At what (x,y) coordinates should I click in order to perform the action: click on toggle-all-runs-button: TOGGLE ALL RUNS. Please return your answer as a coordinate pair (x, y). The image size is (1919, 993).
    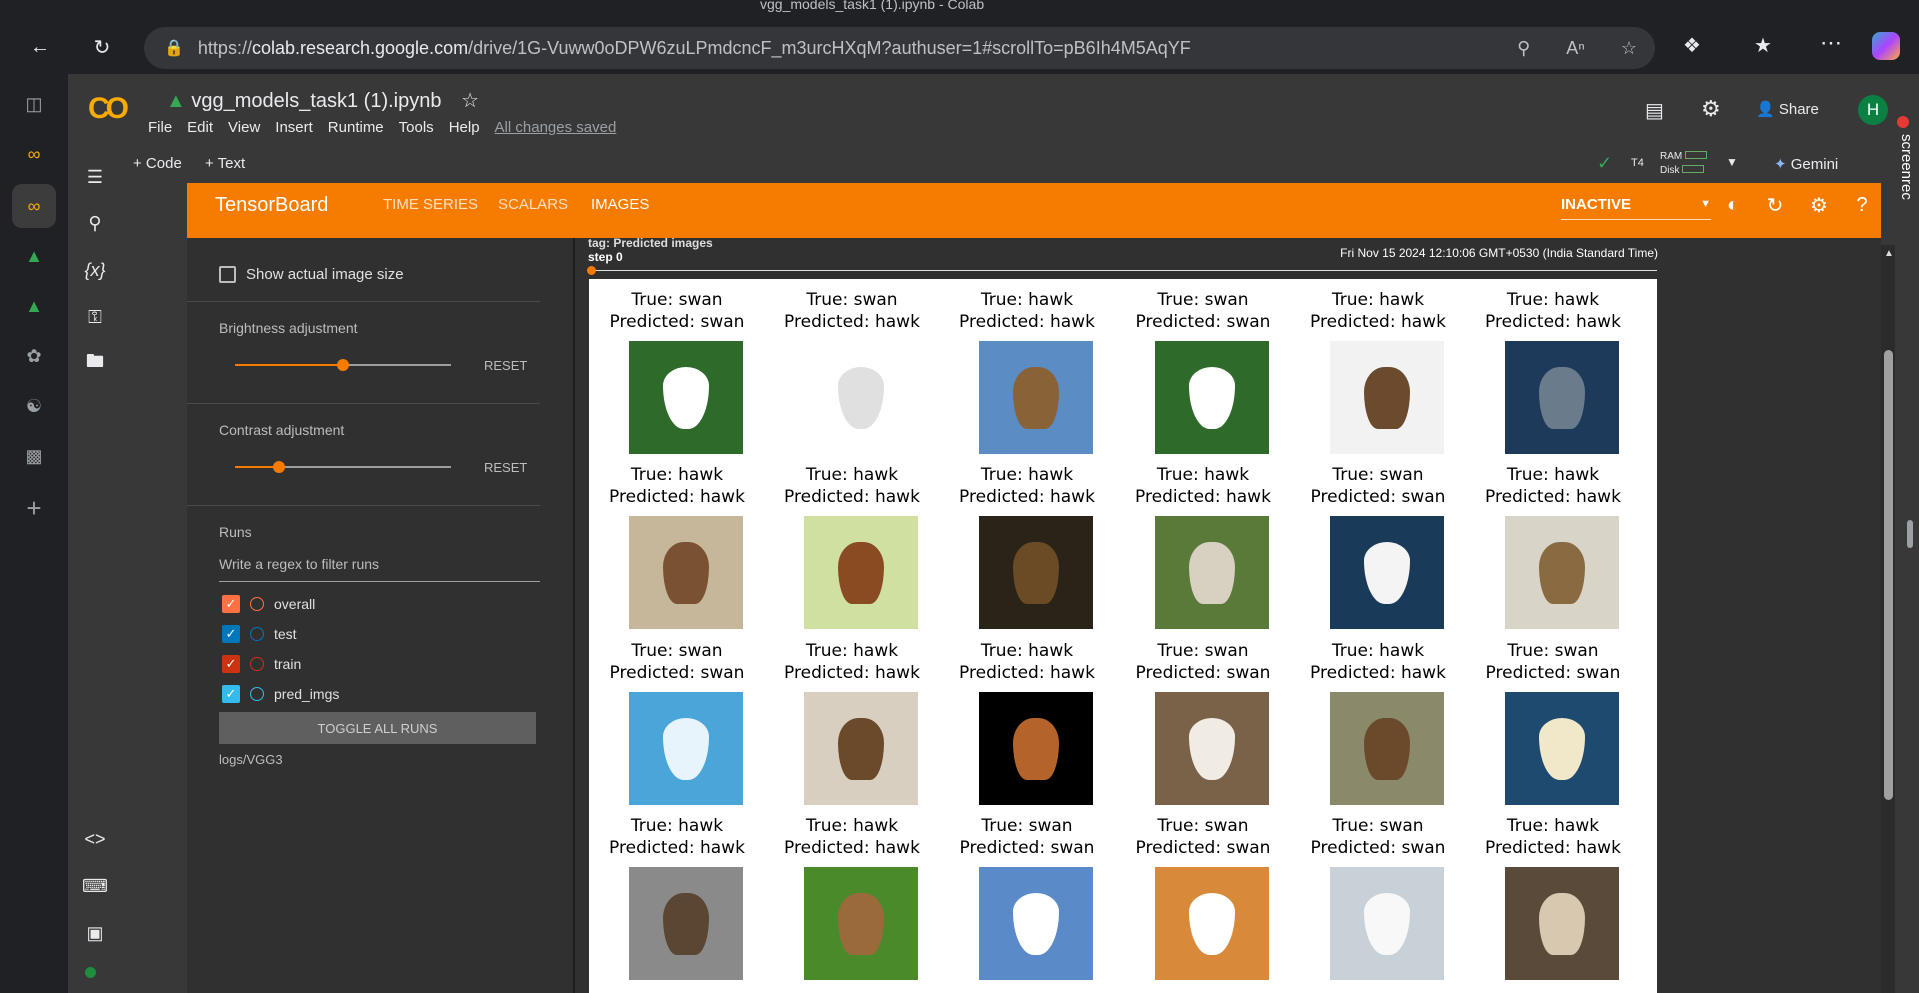
    Looking at the image, I should click on (377, 728).